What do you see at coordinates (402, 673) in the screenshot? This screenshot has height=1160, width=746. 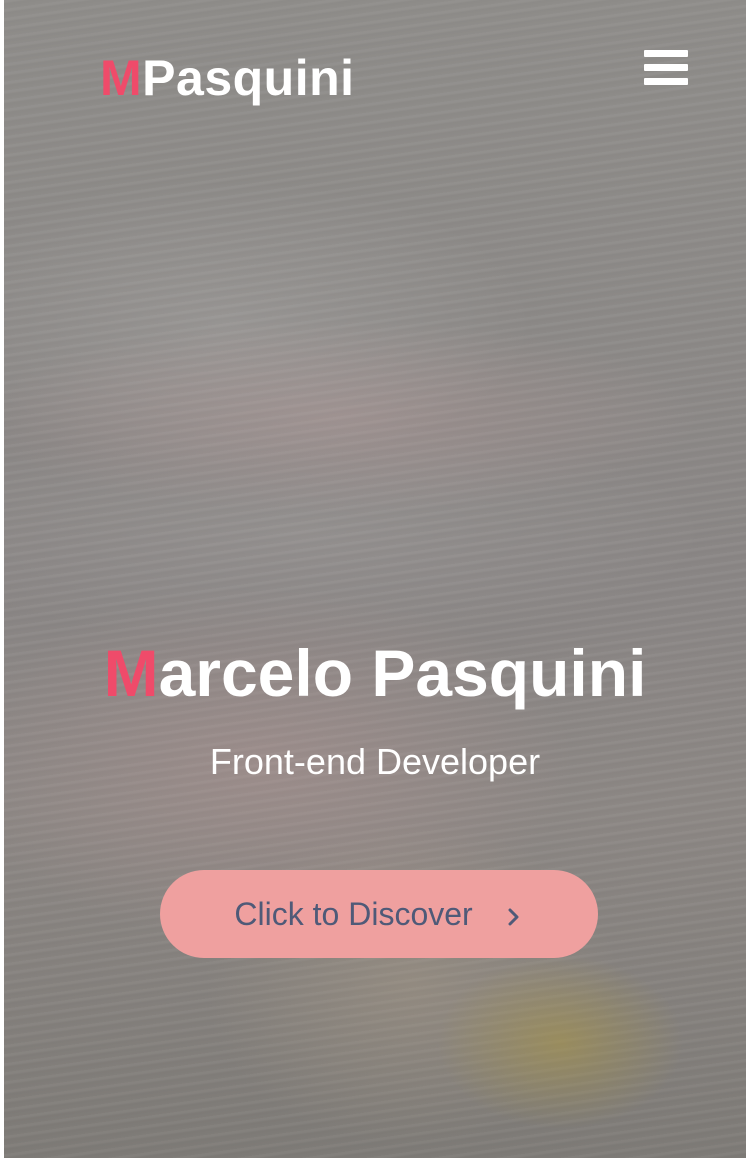 I see `hero-title-text: arcelo Pasquini` at bounding box center [402, 673].